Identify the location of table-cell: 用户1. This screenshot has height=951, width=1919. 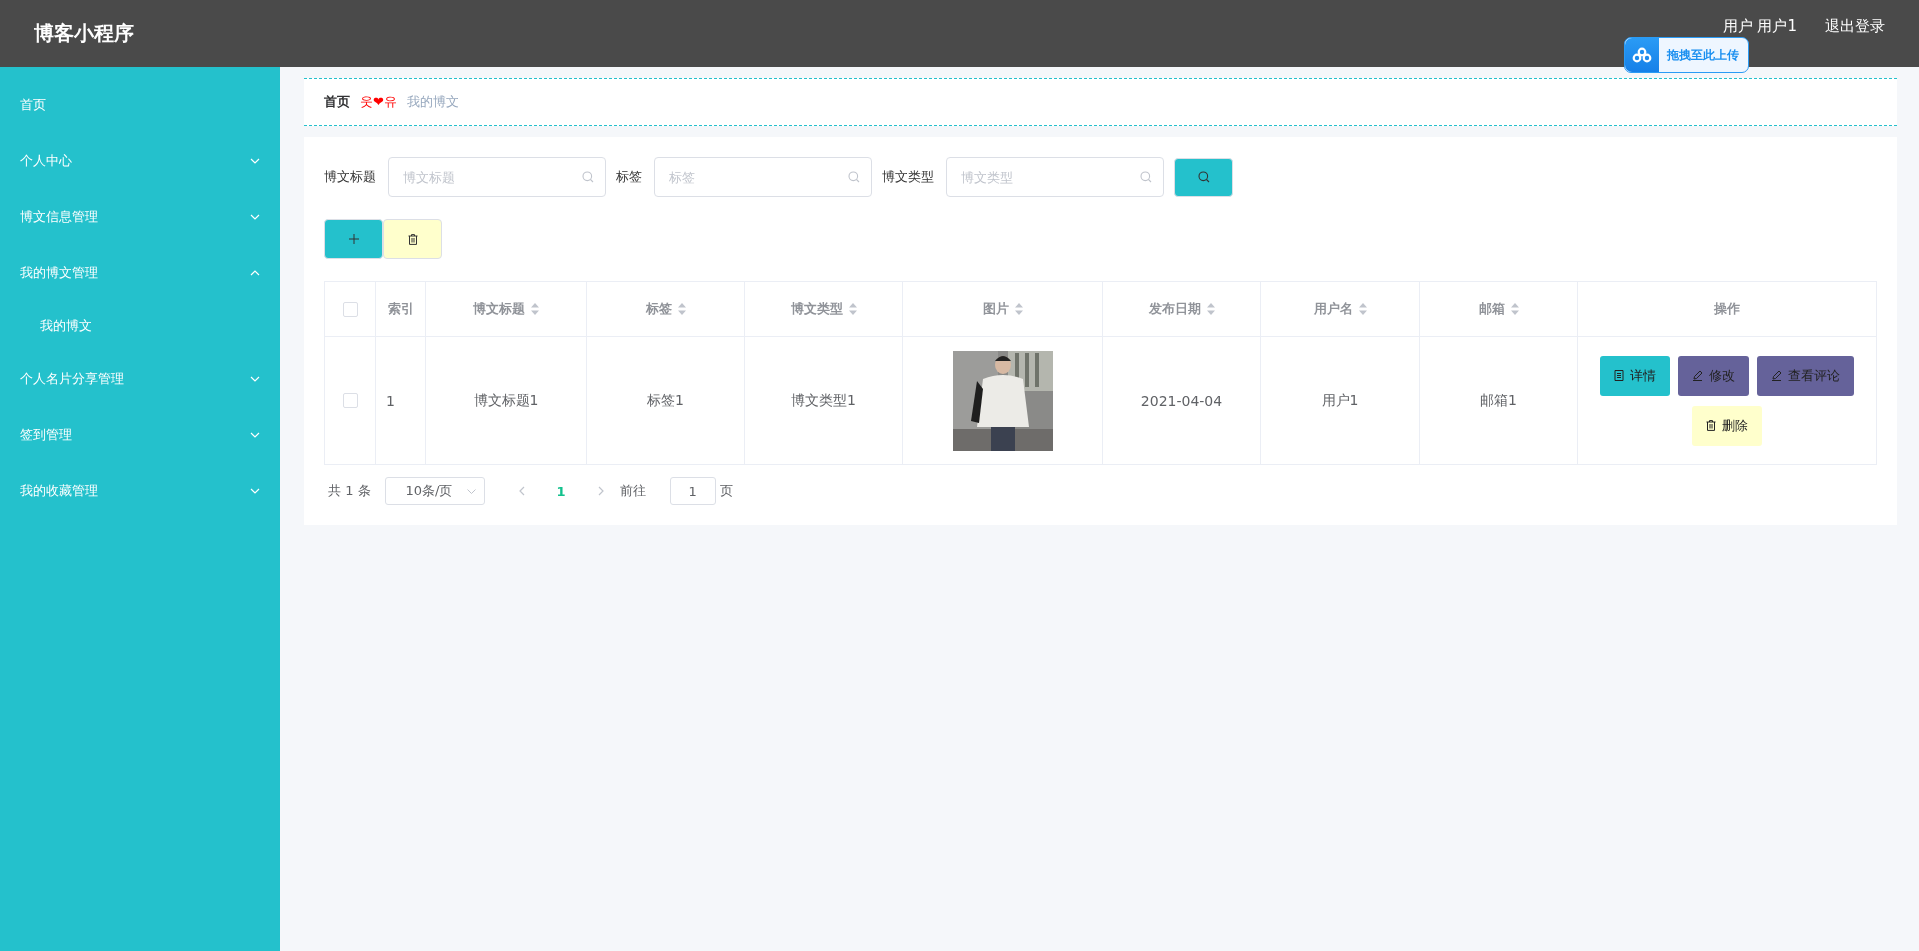
(1339, 400).